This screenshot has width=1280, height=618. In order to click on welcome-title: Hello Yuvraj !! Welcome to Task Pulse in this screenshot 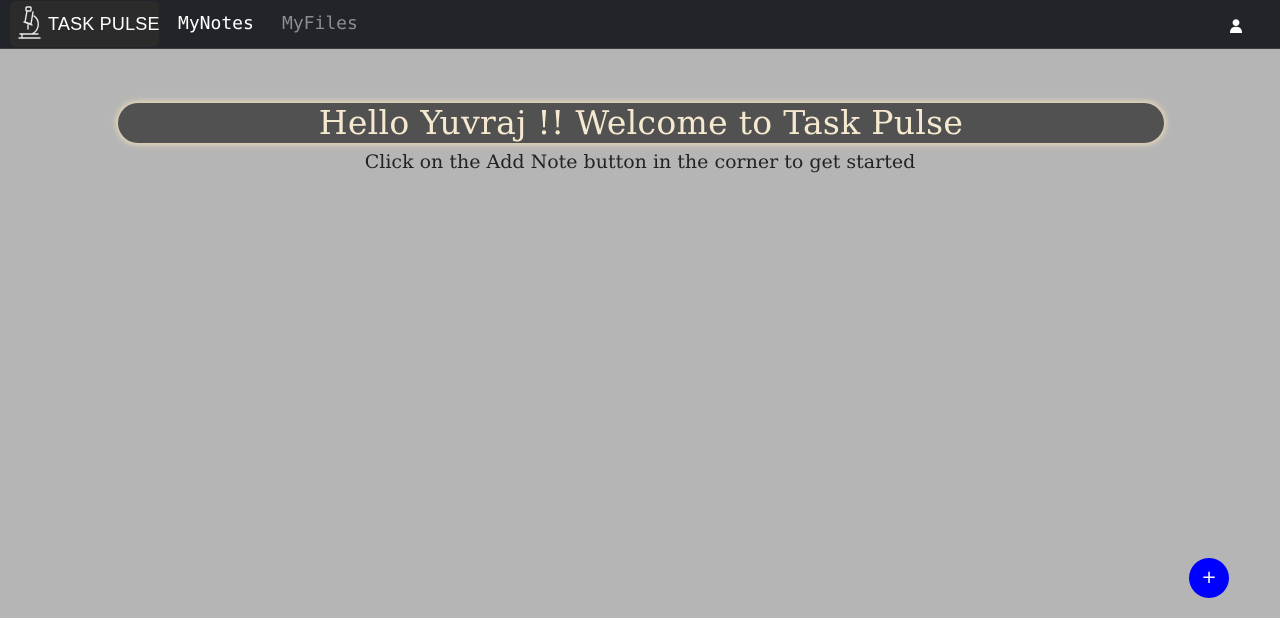, I will do `click(641, 122)`.